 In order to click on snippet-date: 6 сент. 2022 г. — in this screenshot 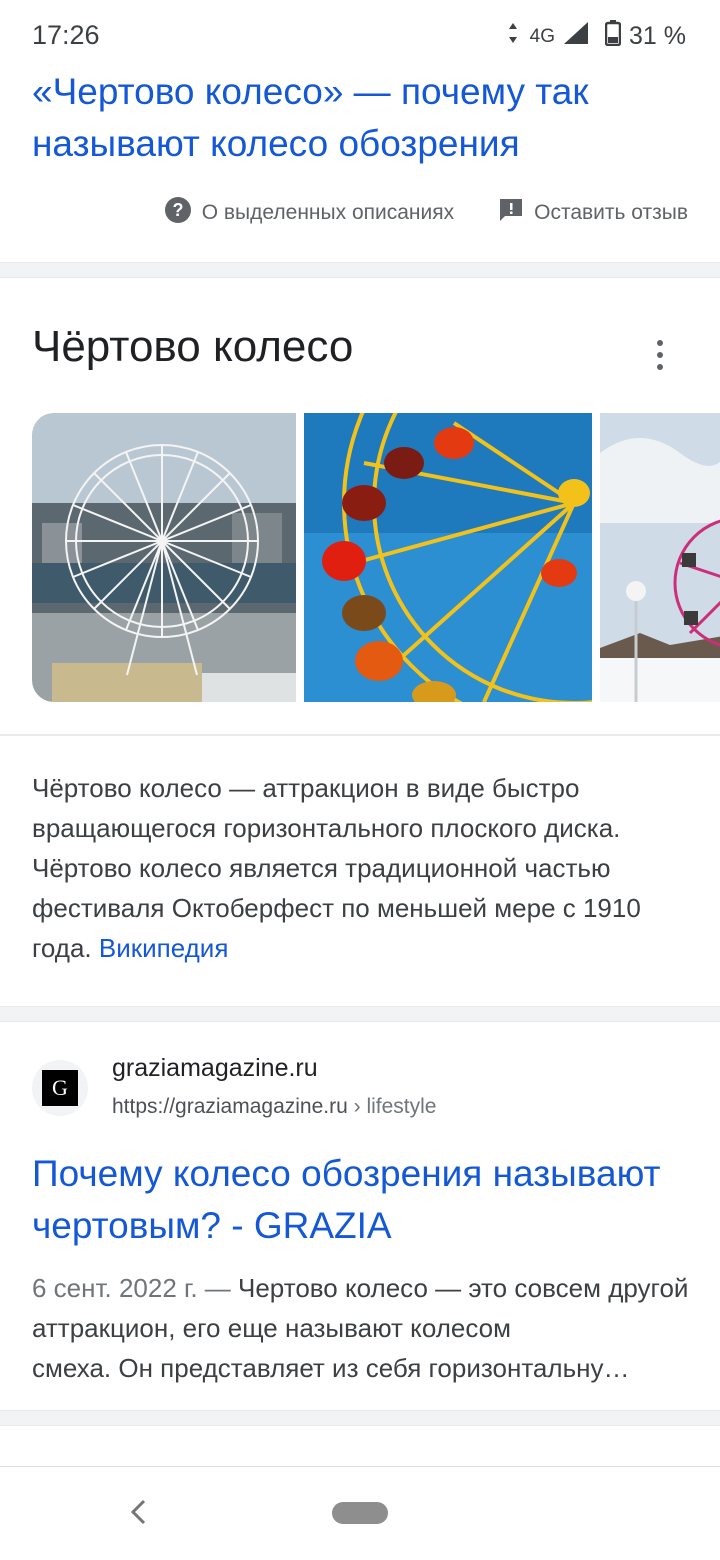, I will do `click(131, 1288)`.